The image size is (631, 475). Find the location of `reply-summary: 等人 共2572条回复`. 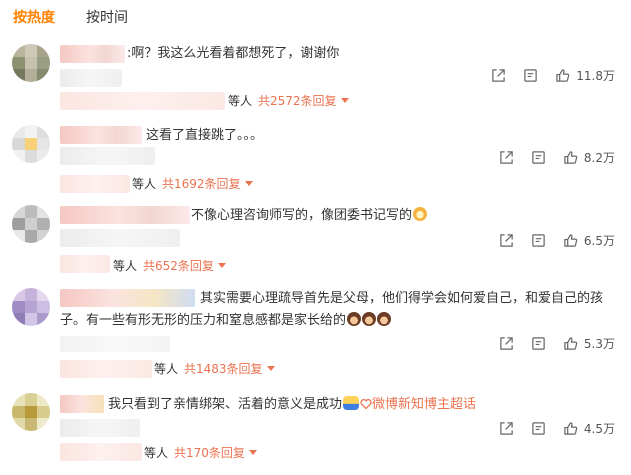

reply-summary: 等人 共2572条回复 is located at coordinates (286, 101).